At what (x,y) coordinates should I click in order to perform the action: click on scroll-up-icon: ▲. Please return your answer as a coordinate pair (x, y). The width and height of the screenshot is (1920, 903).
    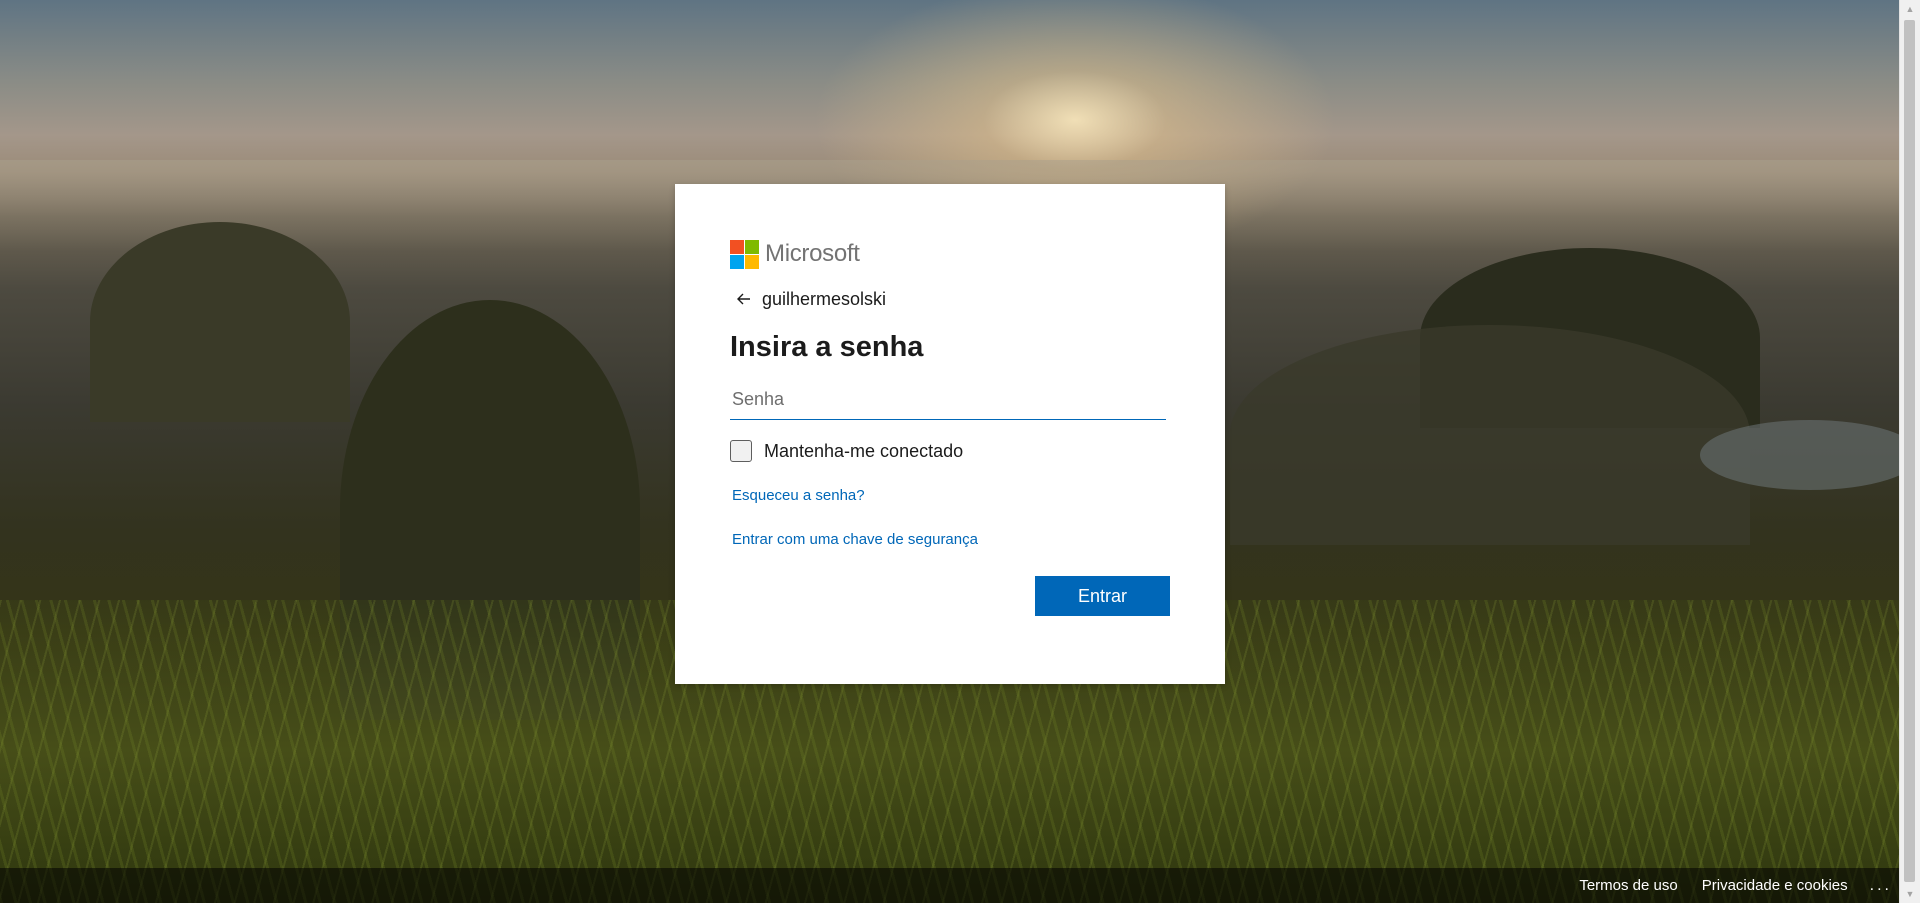
    Looking at the image, I should click on (1910, 9).